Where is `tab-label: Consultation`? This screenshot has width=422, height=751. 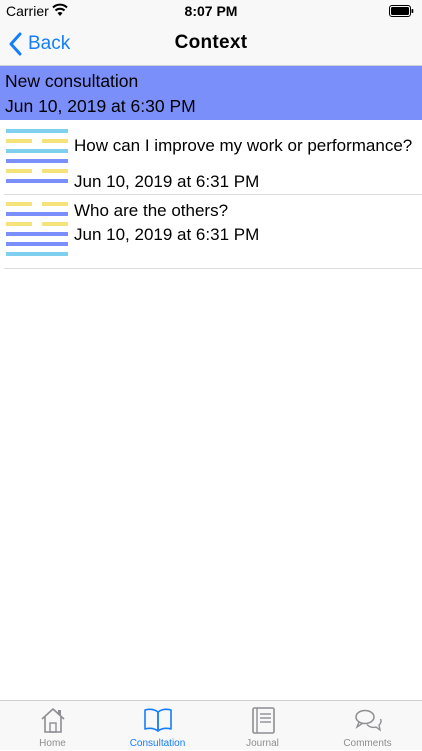
tab-label: Consultation is located at coordinates (157, 743).